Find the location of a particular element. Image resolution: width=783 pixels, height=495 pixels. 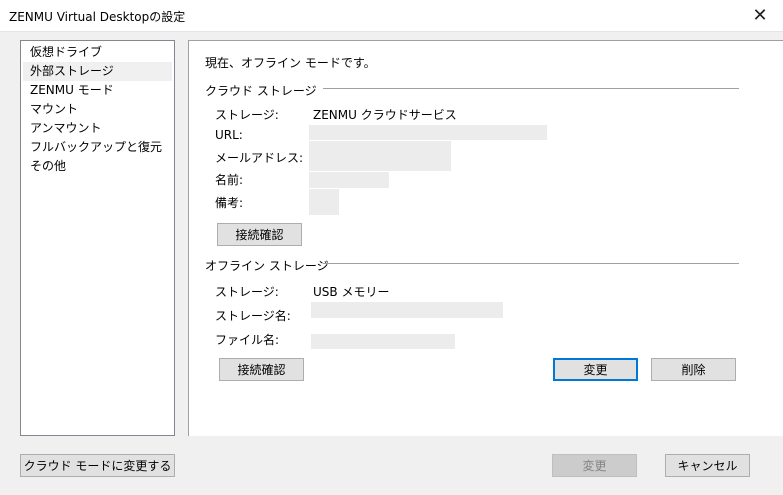

nav-item-external-storage: 外部ストレージ is located at coordinates (97, 71).